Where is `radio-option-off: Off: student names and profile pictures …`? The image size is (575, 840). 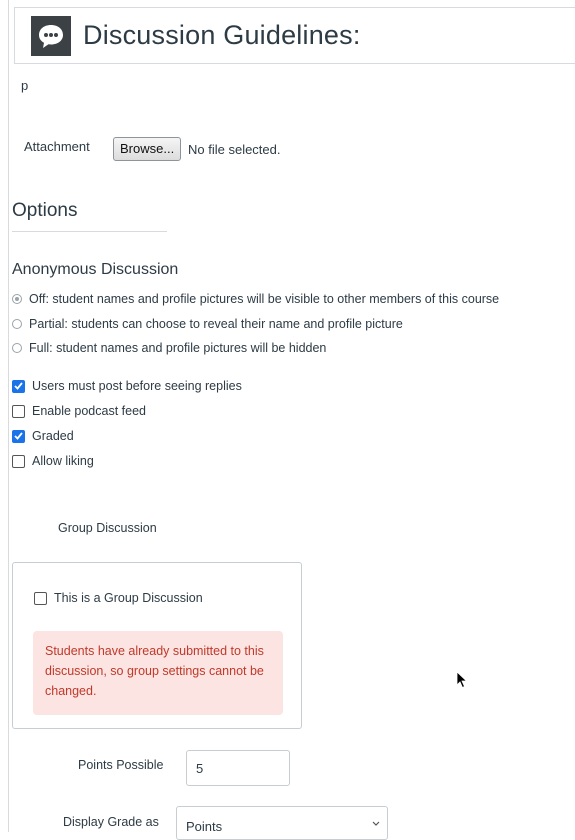 radio-option-off: Off: student names and profile pictures … is located at coordinates (255, 299).